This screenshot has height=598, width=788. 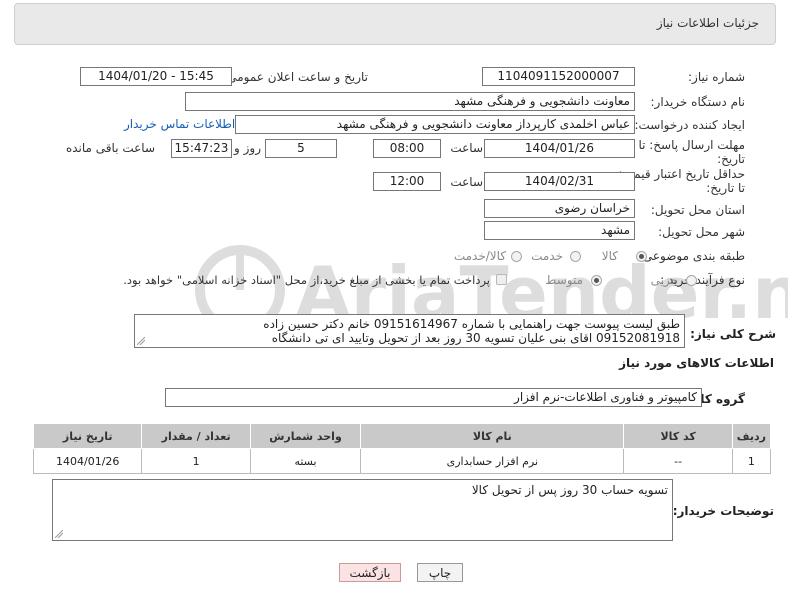 What do you see at coordinates (466, 148) in the screenshot?
I see `deadline-time-label: ساعت` at bounding box center [466, 148].